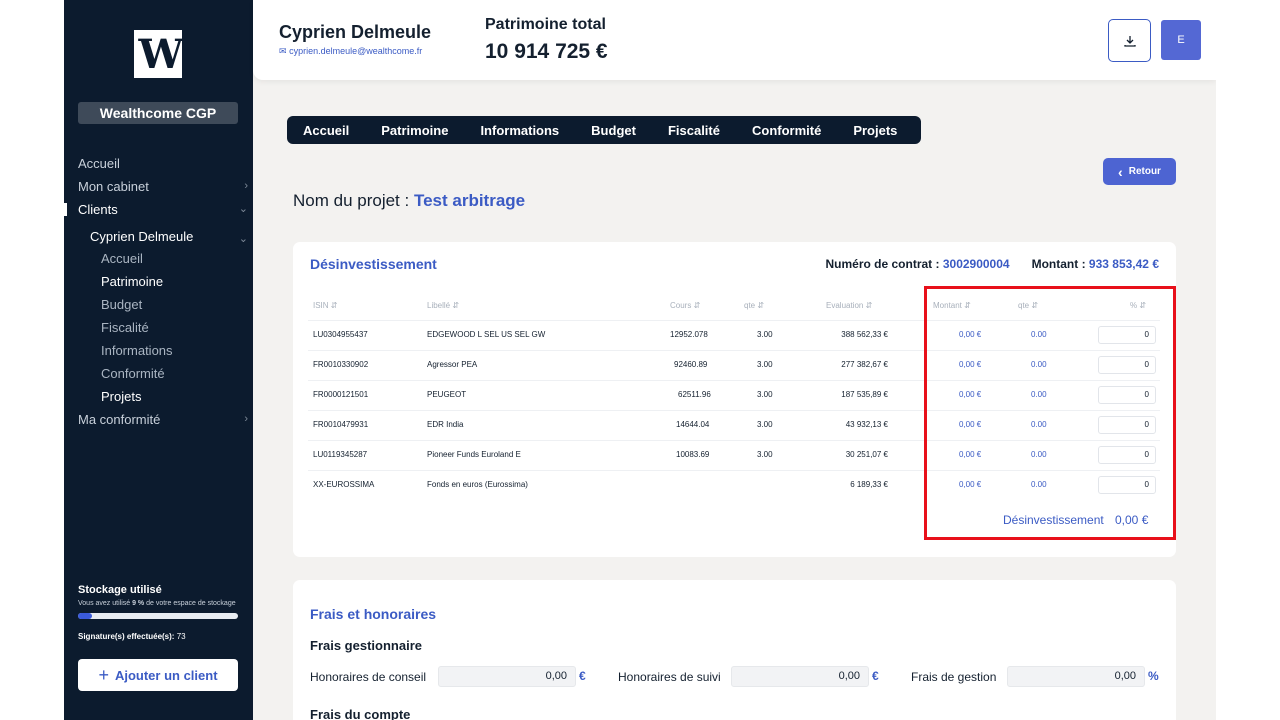 This screenshot has height=720, width=1280. What do you see at coordinates (694, 130) in the screenshot?
I see `tab-fiscalite: Fiscalité` at bounding box center [694, 130].